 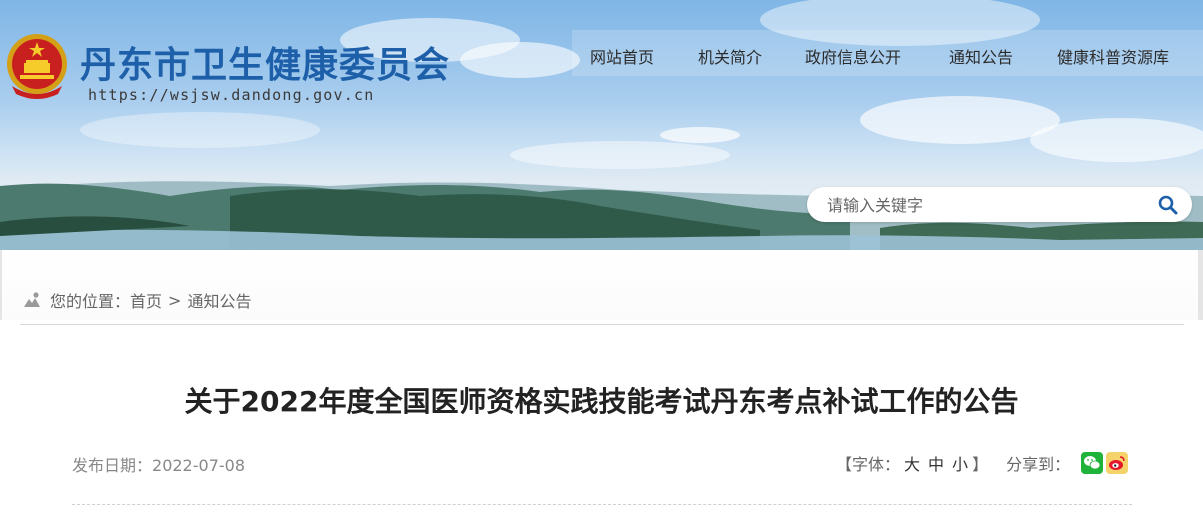 I want to click on share-label: 分享到：, so click(x=1038, y=464).